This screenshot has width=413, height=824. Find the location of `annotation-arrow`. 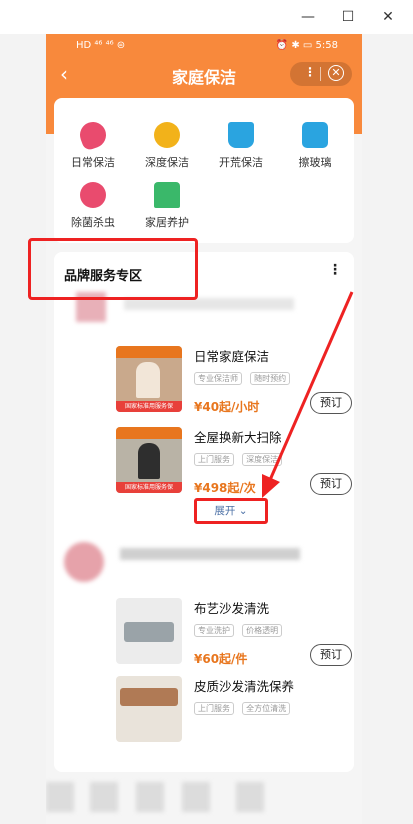

annotation-arrow is located at coordinates (308, 394).